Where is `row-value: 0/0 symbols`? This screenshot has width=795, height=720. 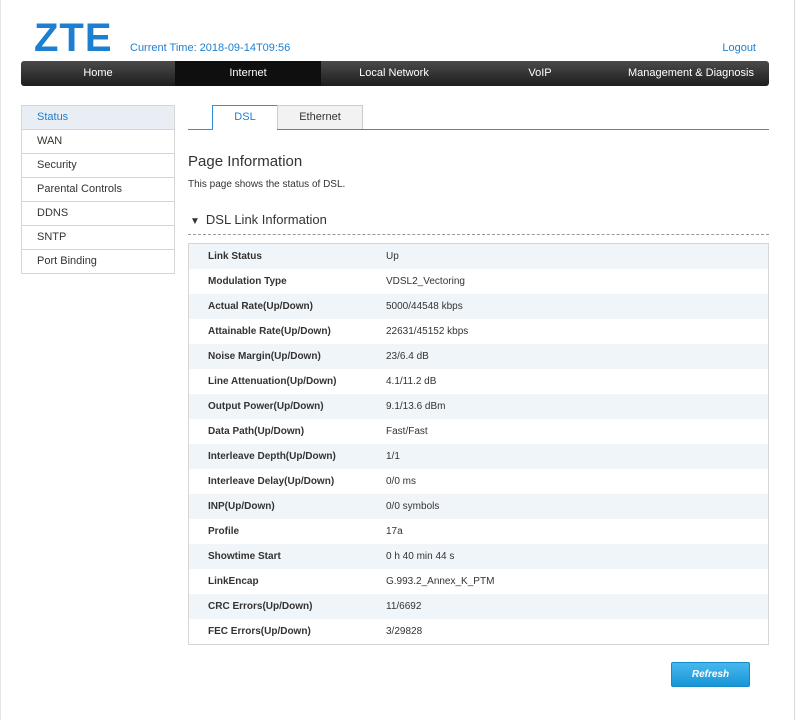
row-value: 0/0 symbols is located at coordinates (413, 506).